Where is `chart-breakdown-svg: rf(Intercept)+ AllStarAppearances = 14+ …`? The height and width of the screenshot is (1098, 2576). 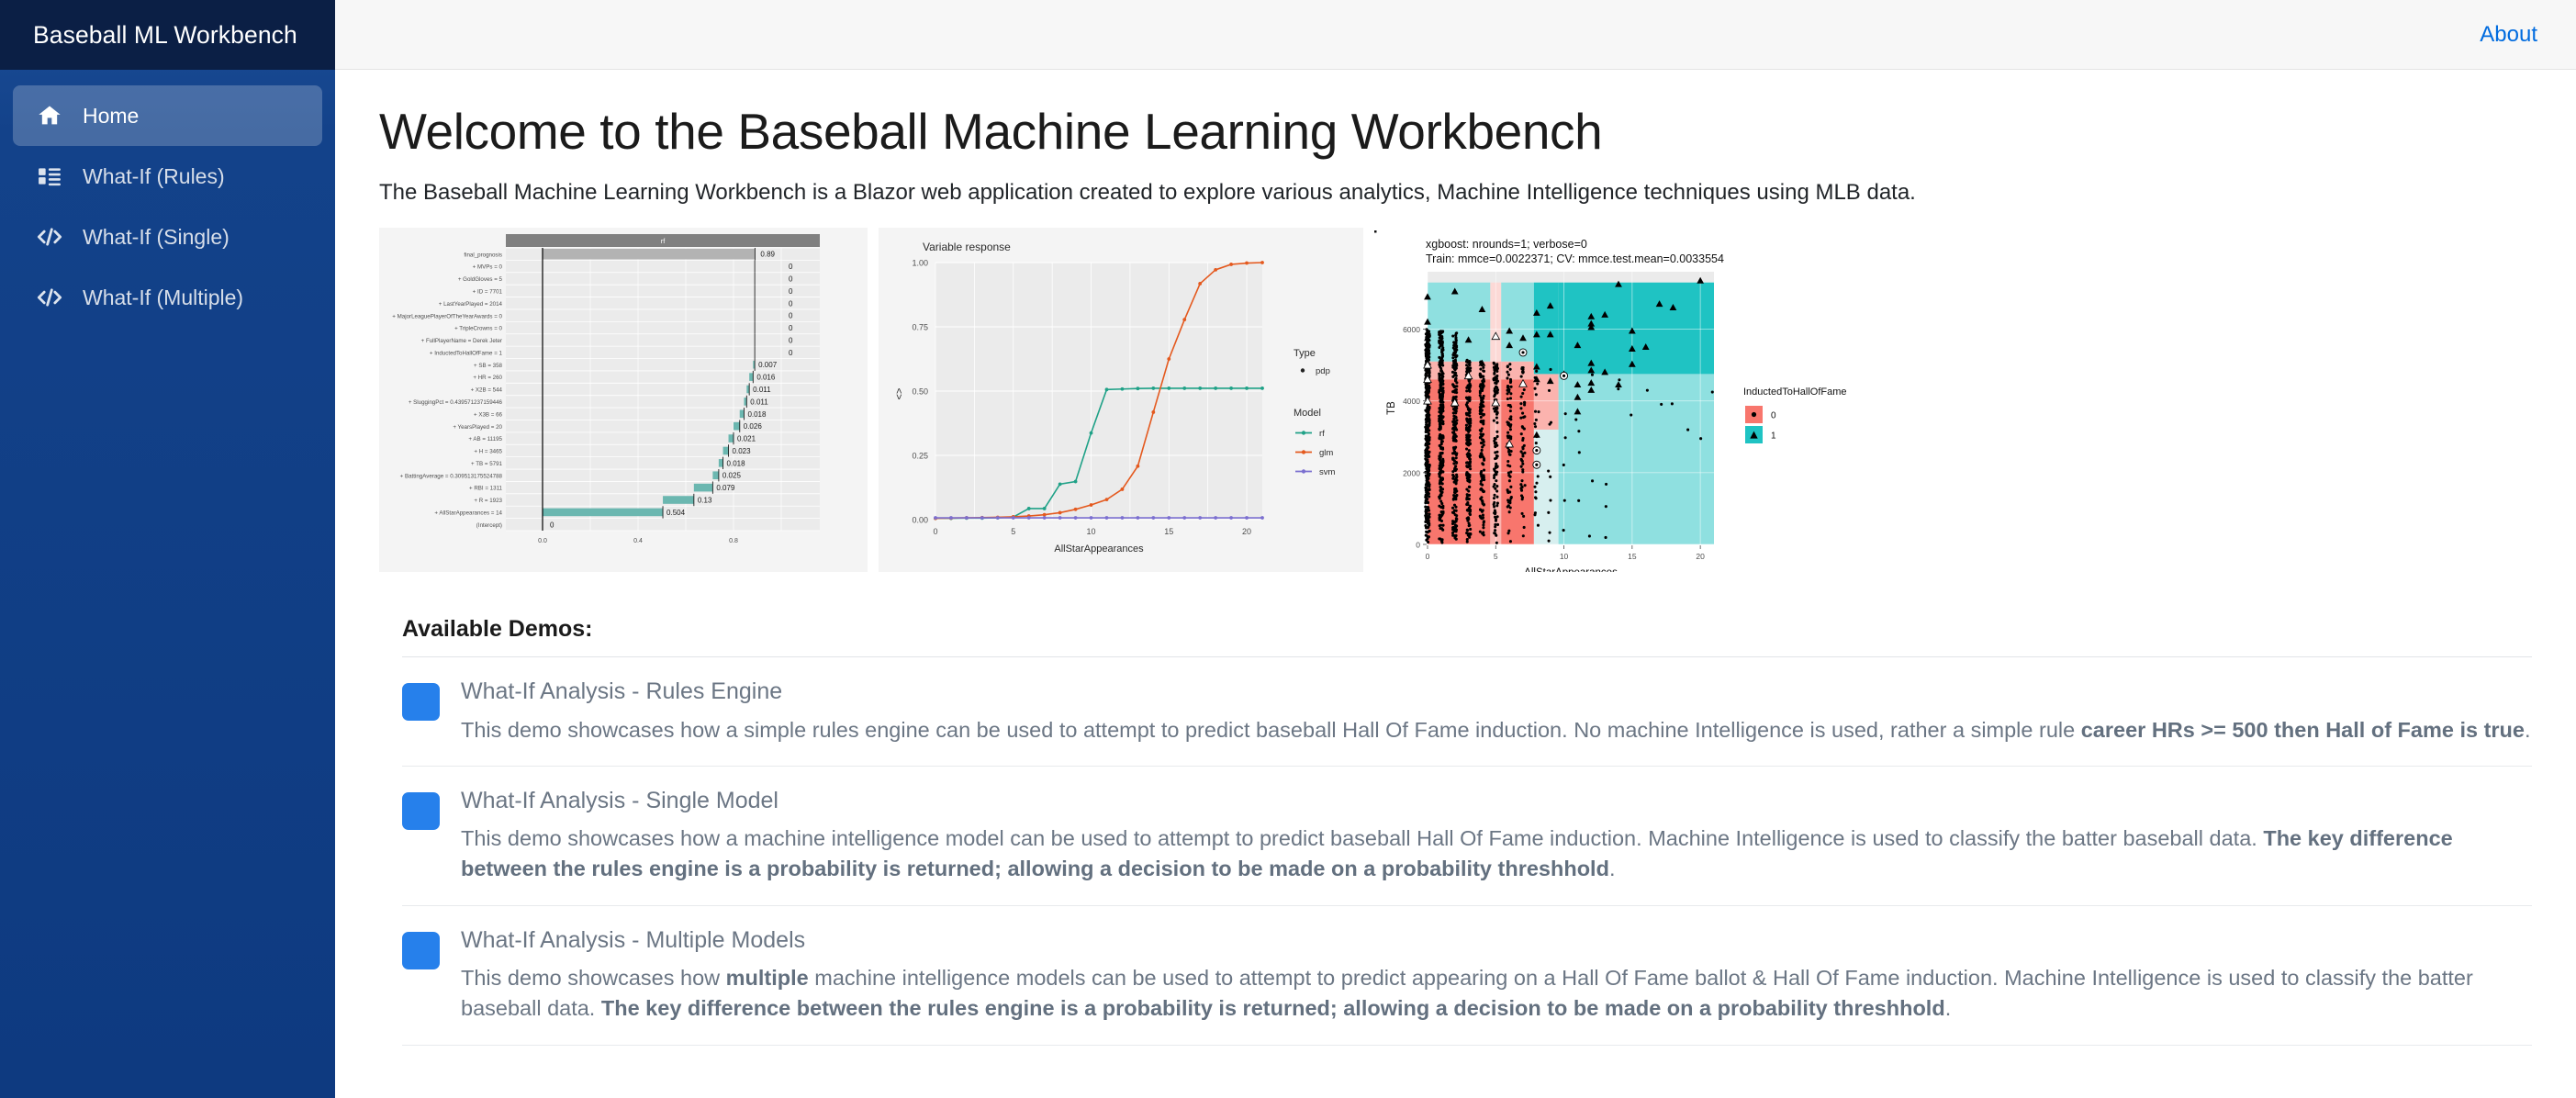
chart-breakdown-svg: rf(Intercept)+ AllStarAppearances = 14+ … is located at coordinates (623, 400).